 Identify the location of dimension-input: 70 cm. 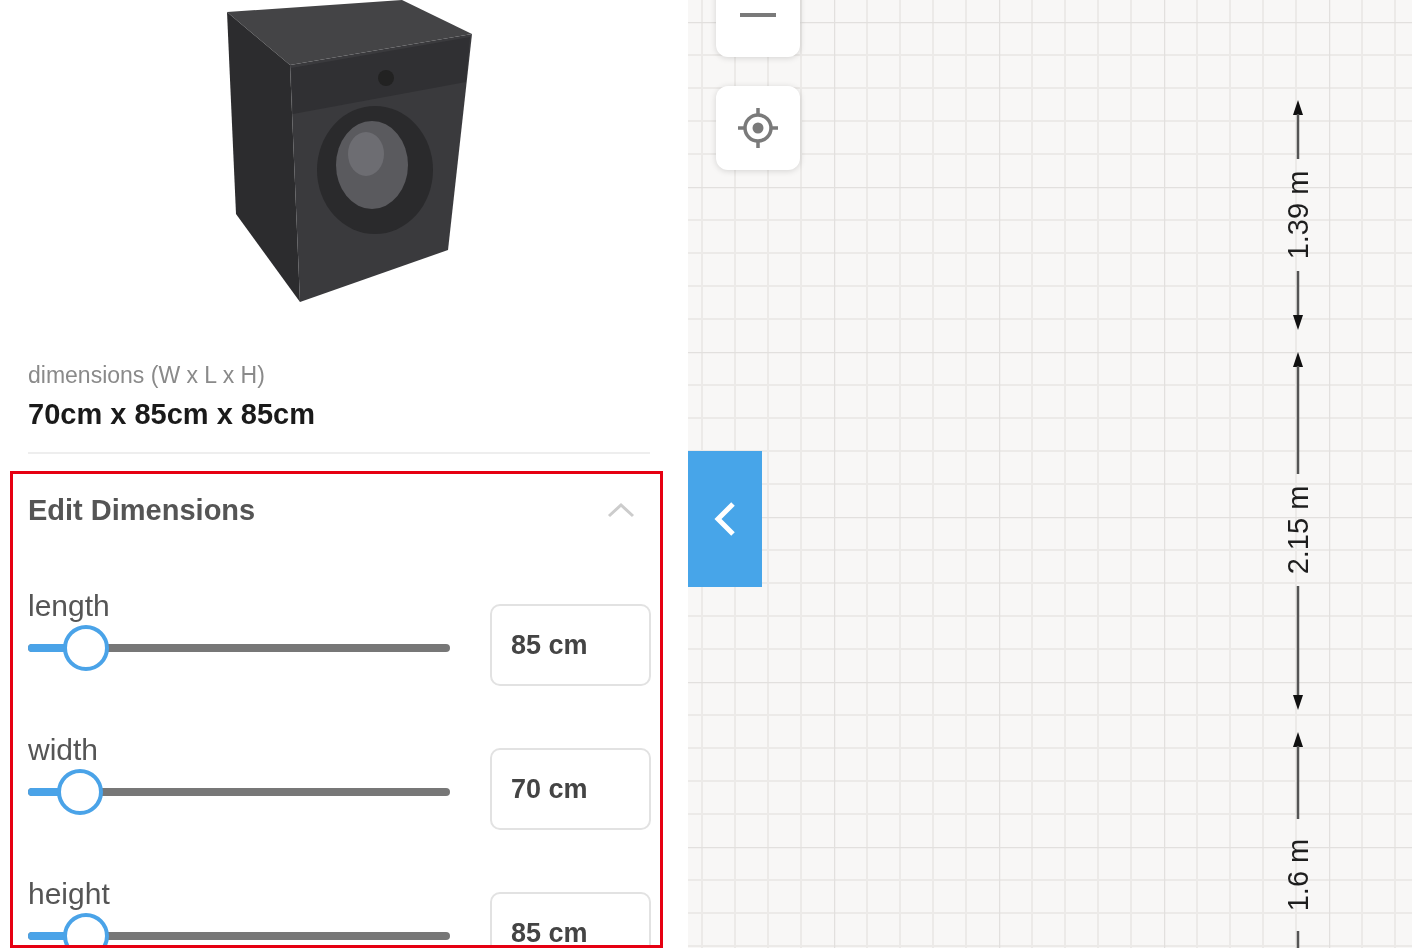
(570, 789).